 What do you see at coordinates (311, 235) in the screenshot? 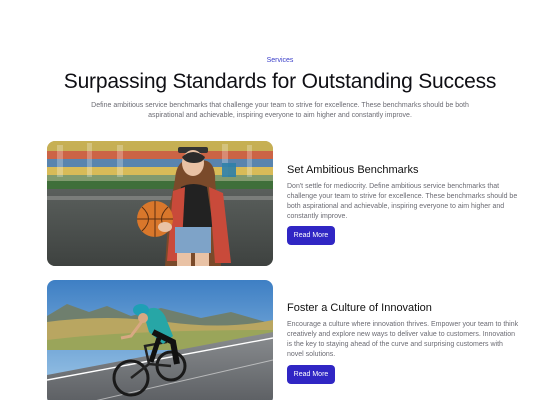
I see `read-more-button-benchmarks: Read More` at bounding box center [311, 235].